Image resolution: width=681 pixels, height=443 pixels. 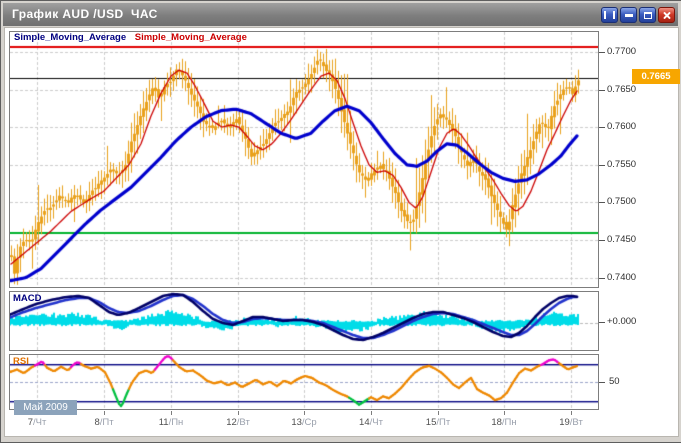 I want to click on price-axis-label: 0.7600, so click(x=622, y=127).